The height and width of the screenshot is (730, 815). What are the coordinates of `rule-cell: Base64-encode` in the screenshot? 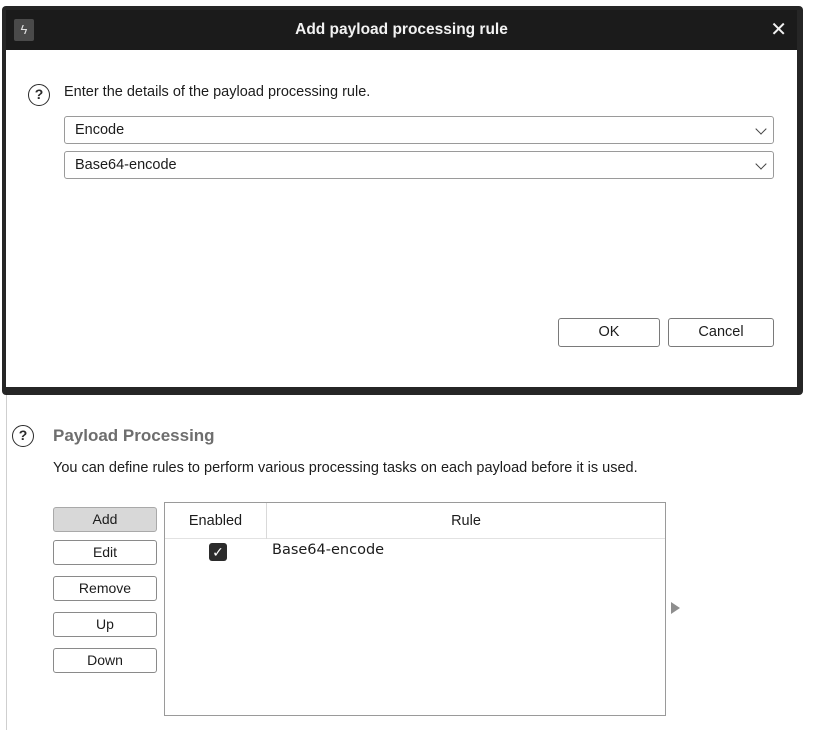 It's located at (328, 550).